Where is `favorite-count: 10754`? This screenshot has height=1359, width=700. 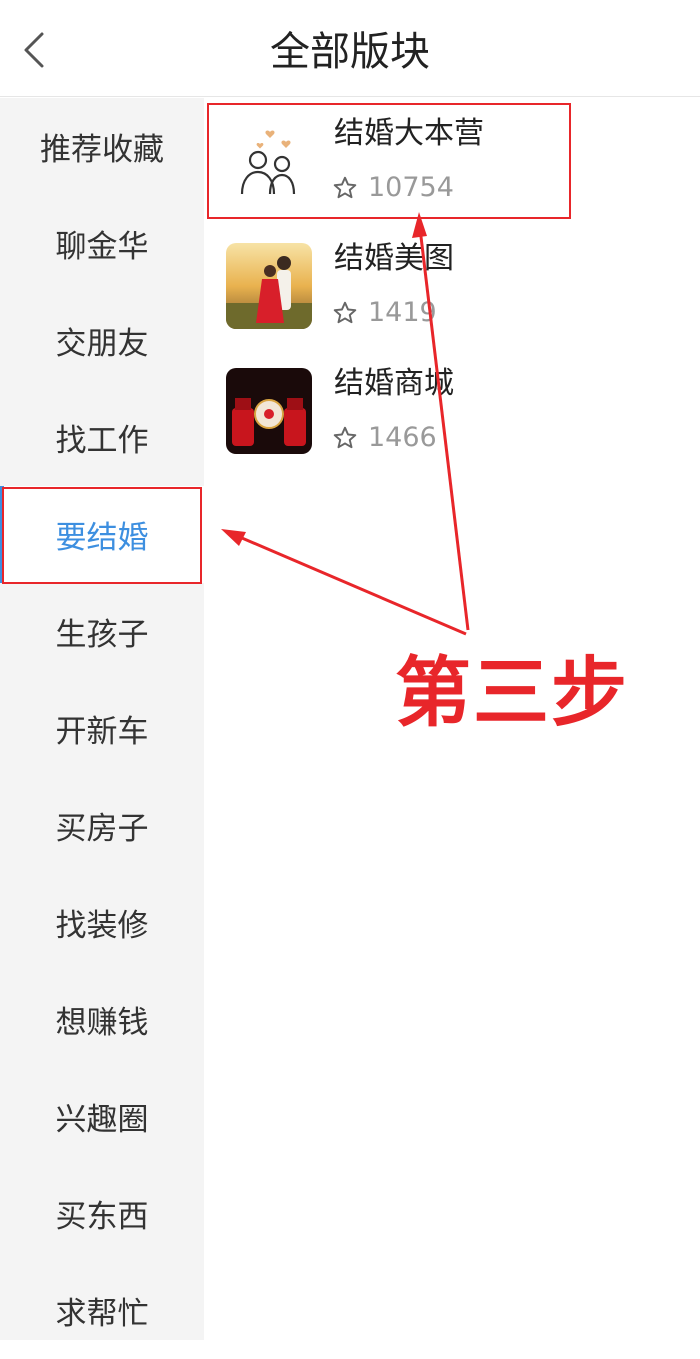
favorite-count: 10754 is located at coordinates (411, 187).